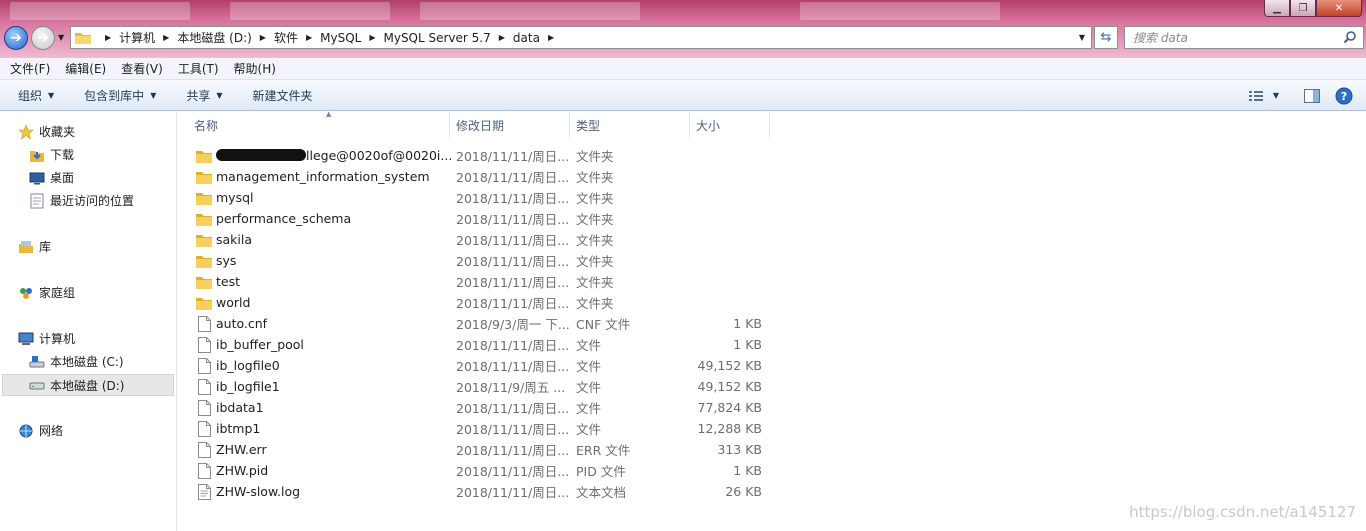 The image size is (1366, 531). What do you see at coordinates (51, 154) in the screenshot?
I see `nav-downloads: 下载` at bounding box center [51, 154].